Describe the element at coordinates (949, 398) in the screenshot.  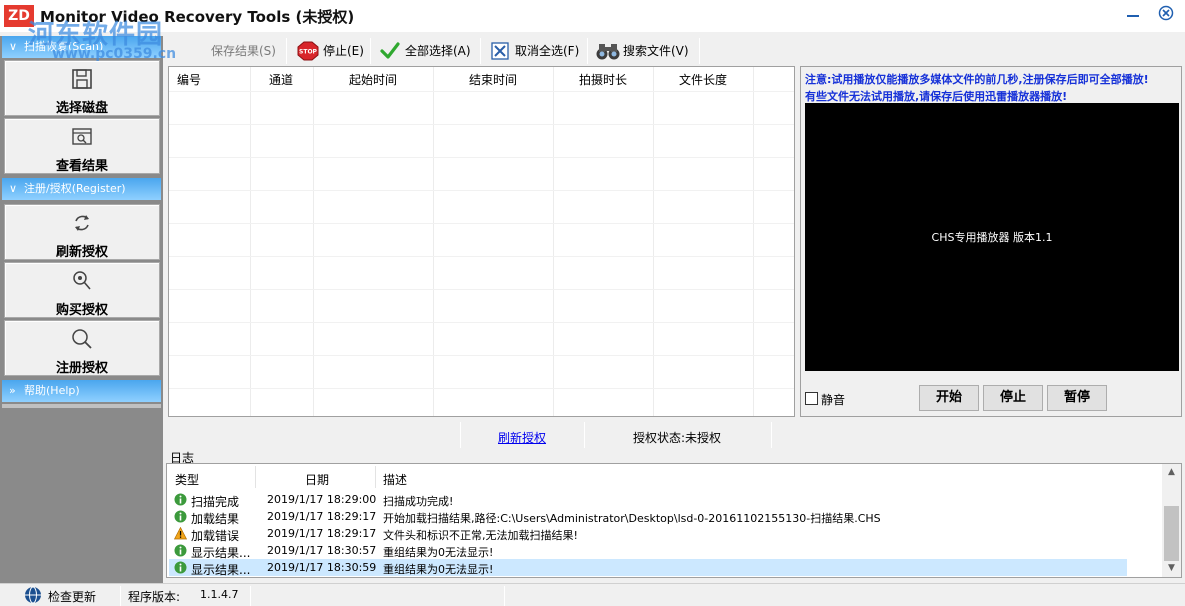
I see `play-start-button: 开始` at that location.